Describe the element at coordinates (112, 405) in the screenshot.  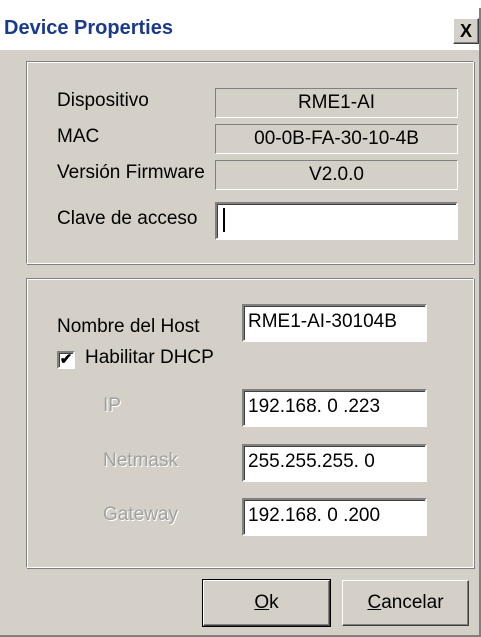
I see `ip-label: IP` at that location.